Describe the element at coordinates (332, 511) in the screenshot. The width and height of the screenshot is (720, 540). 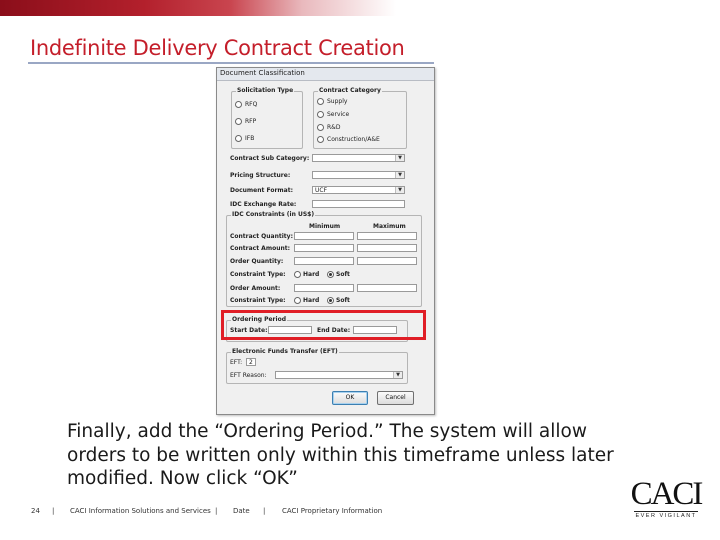
I see `footer-proprietary: CACI Proprietary Information` at that location.